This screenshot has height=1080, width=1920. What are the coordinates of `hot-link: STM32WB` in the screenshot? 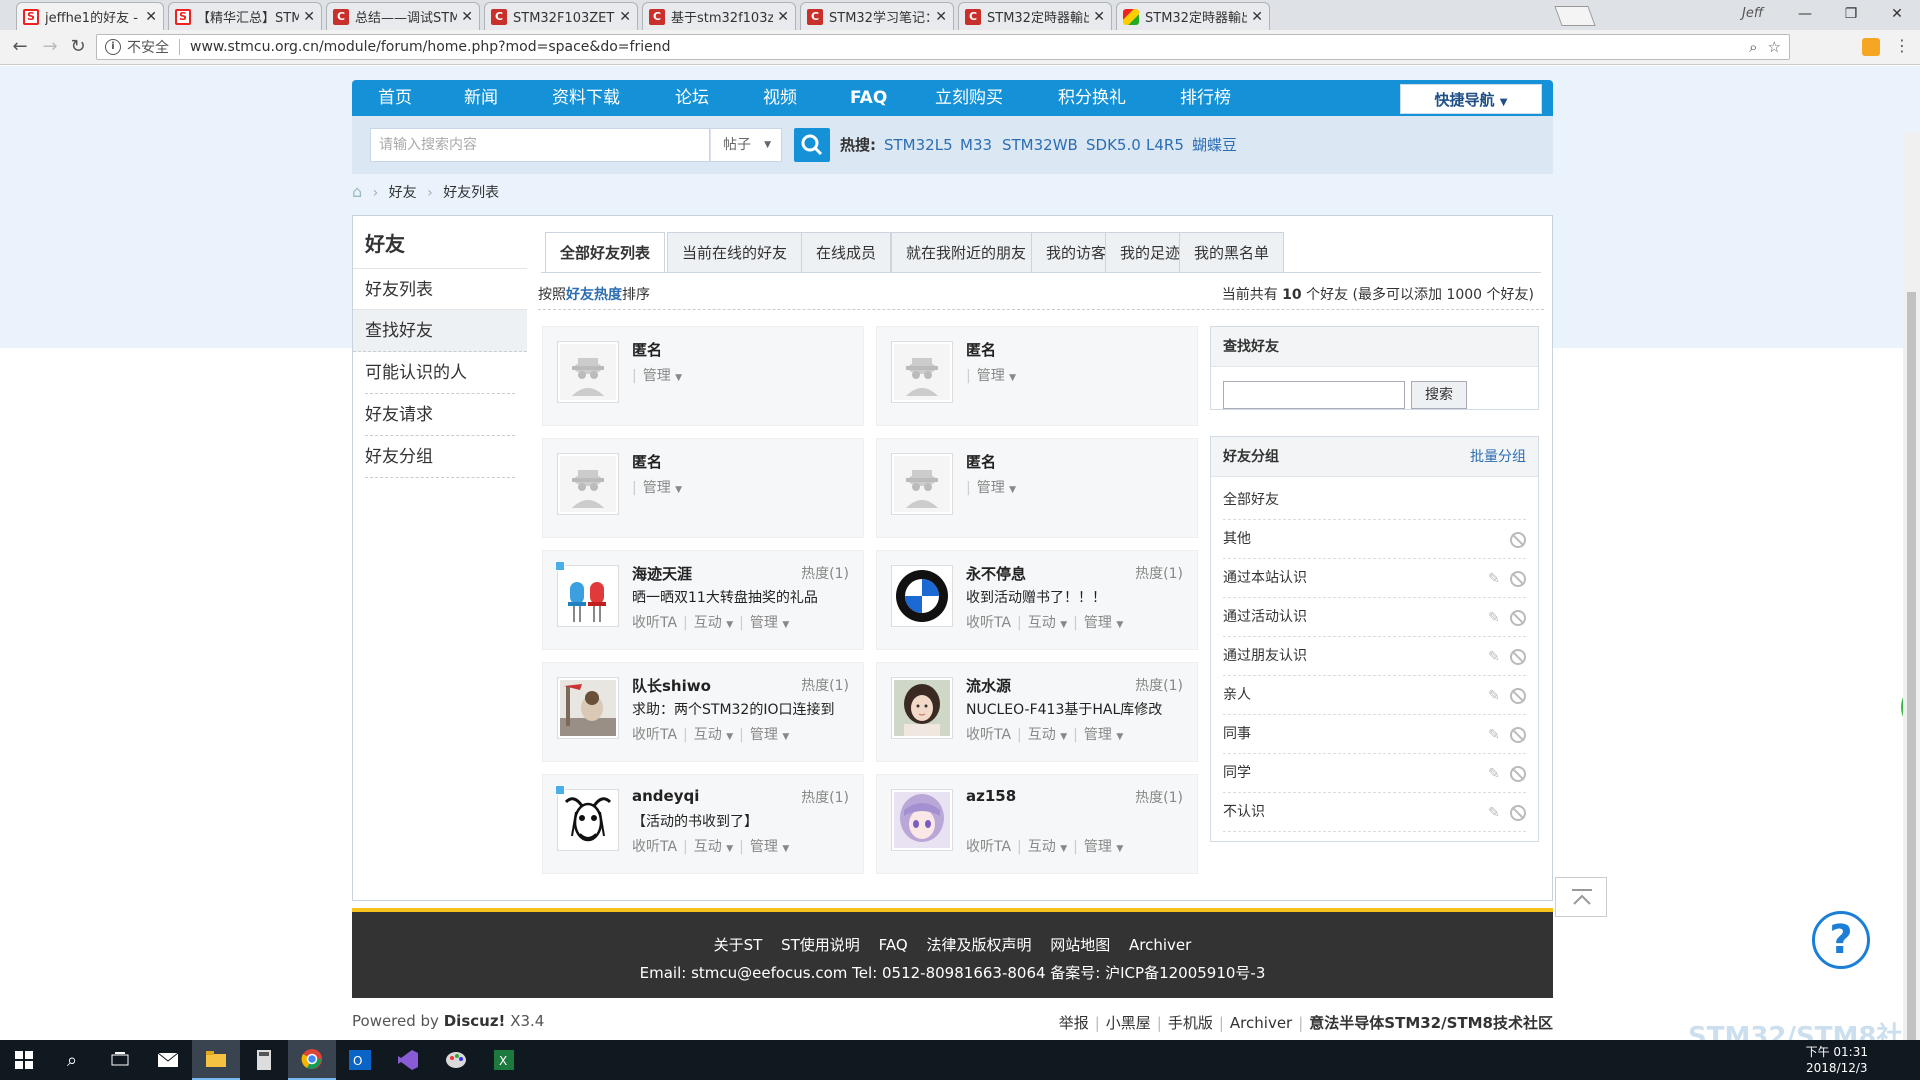 It's located at (1040, 145).